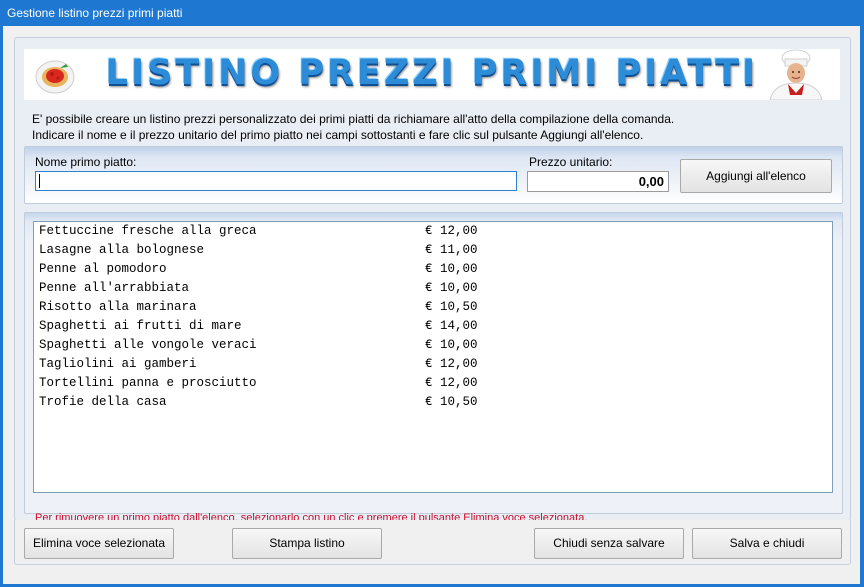  I want to click on unit-price-label: Prezzo unitario:, so click(571, 162).